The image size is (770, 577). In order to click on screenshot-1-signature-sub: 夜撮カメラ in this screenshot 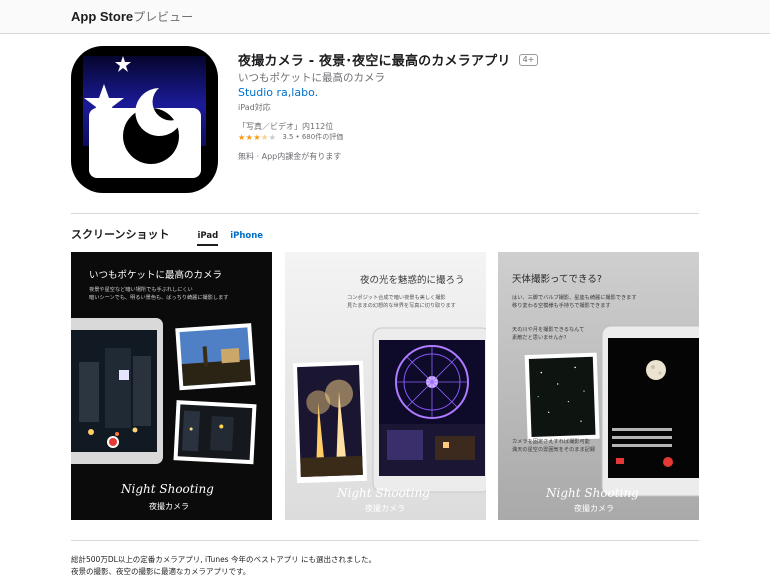, I will do `click(169, 506)`.